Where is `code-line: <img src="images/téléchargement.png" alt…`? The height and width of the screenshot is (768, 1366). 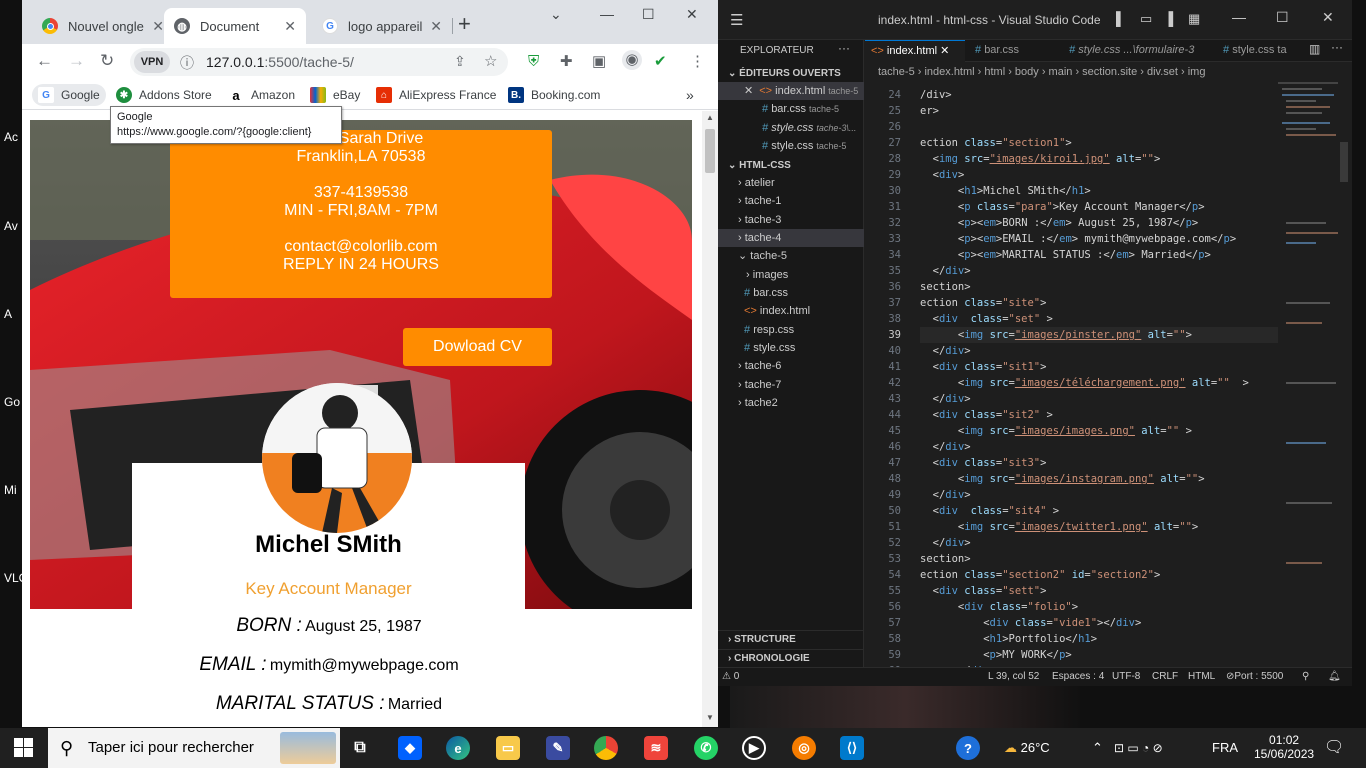 code-line: <img src="images/téléchargement.png" alt… is located at coordinates (1084, 383).